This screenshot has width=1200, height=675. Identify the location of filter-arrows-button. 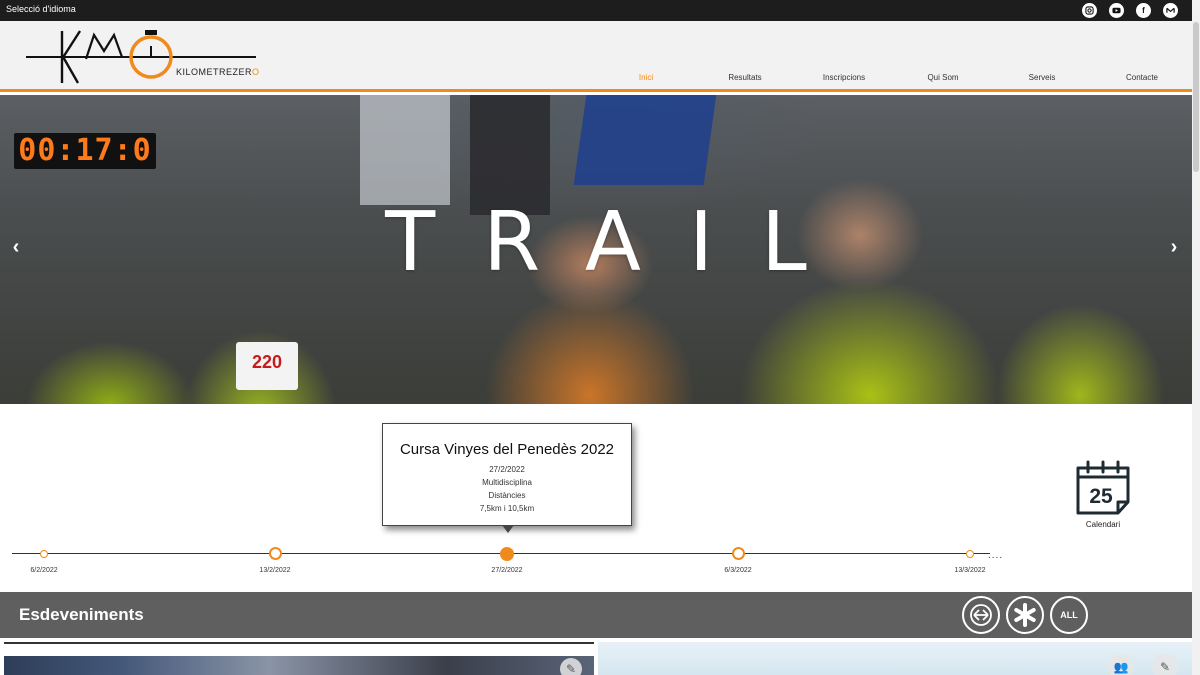
(981, 615).